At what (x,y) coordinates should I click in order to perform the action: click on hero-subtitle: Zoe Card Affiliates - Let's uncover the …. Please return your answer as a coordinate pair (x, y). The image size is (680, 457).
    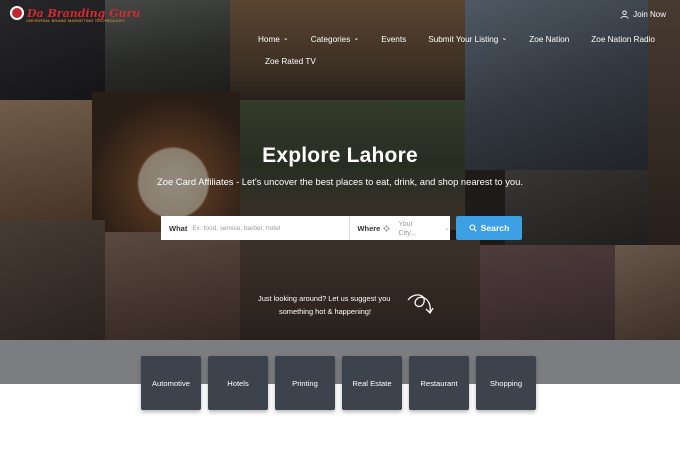
    Looking at the image, I should click on (340, 181).